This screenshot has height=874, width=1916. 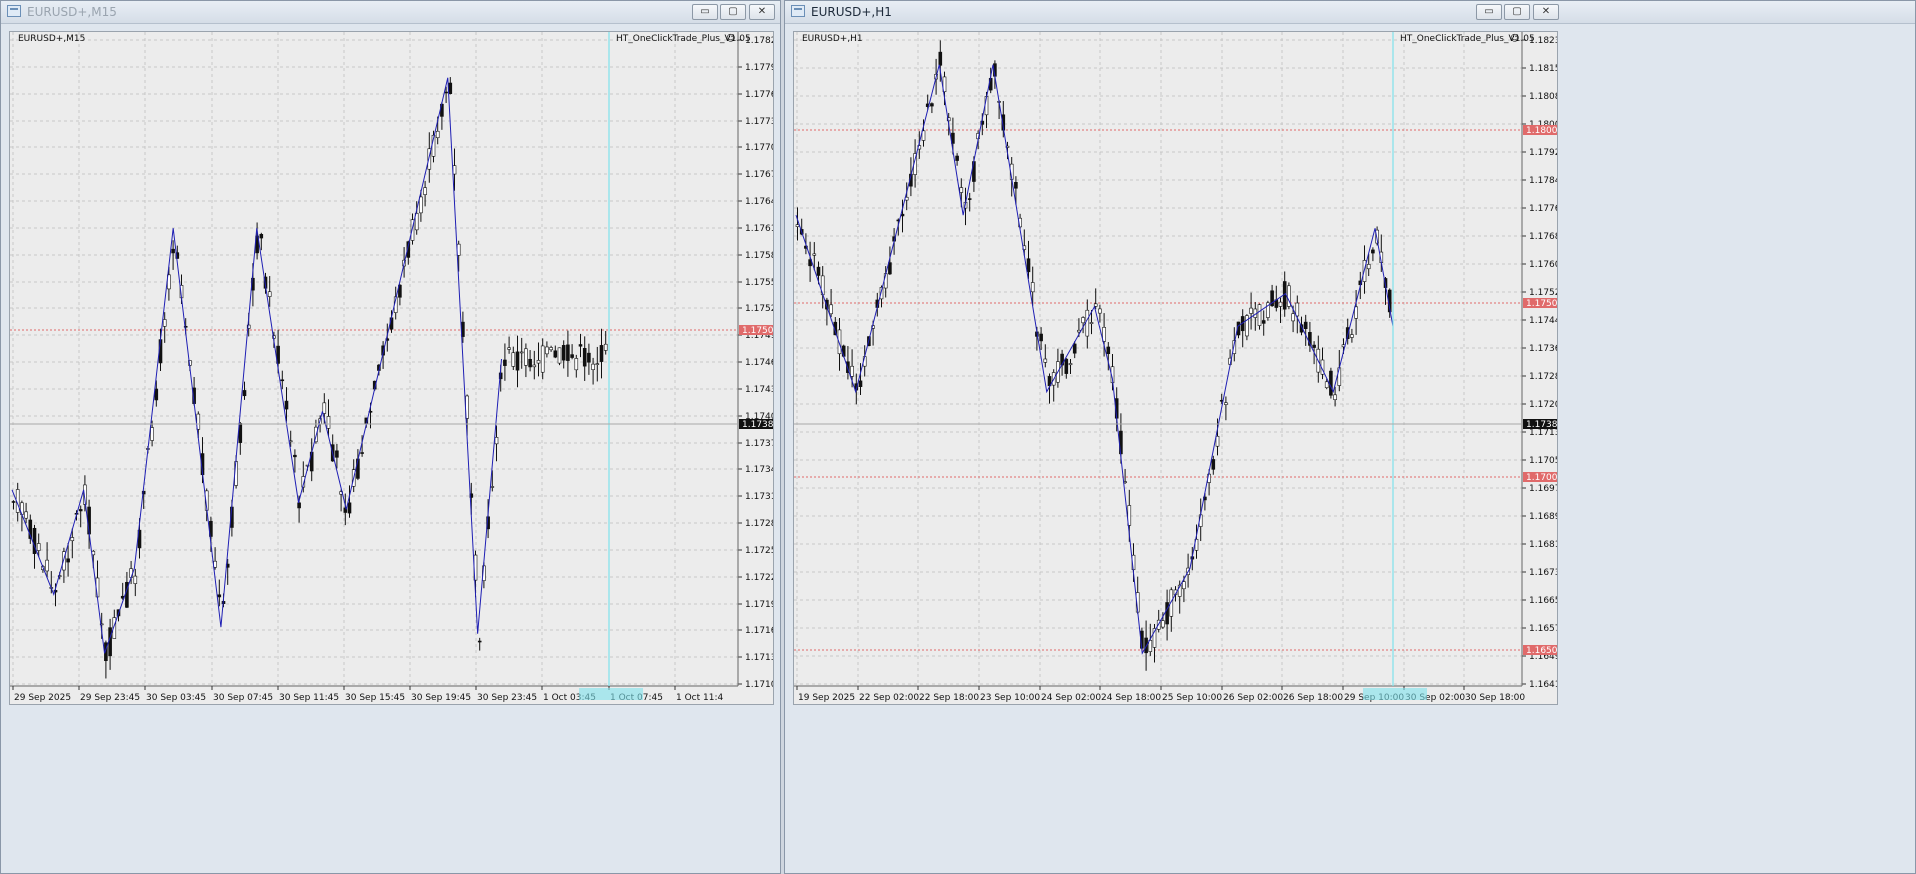 What do you see at coordinates (759, 283) in the screenshot?
I see `price-axis-label: 1.17555` at bounding box center [759, 283].